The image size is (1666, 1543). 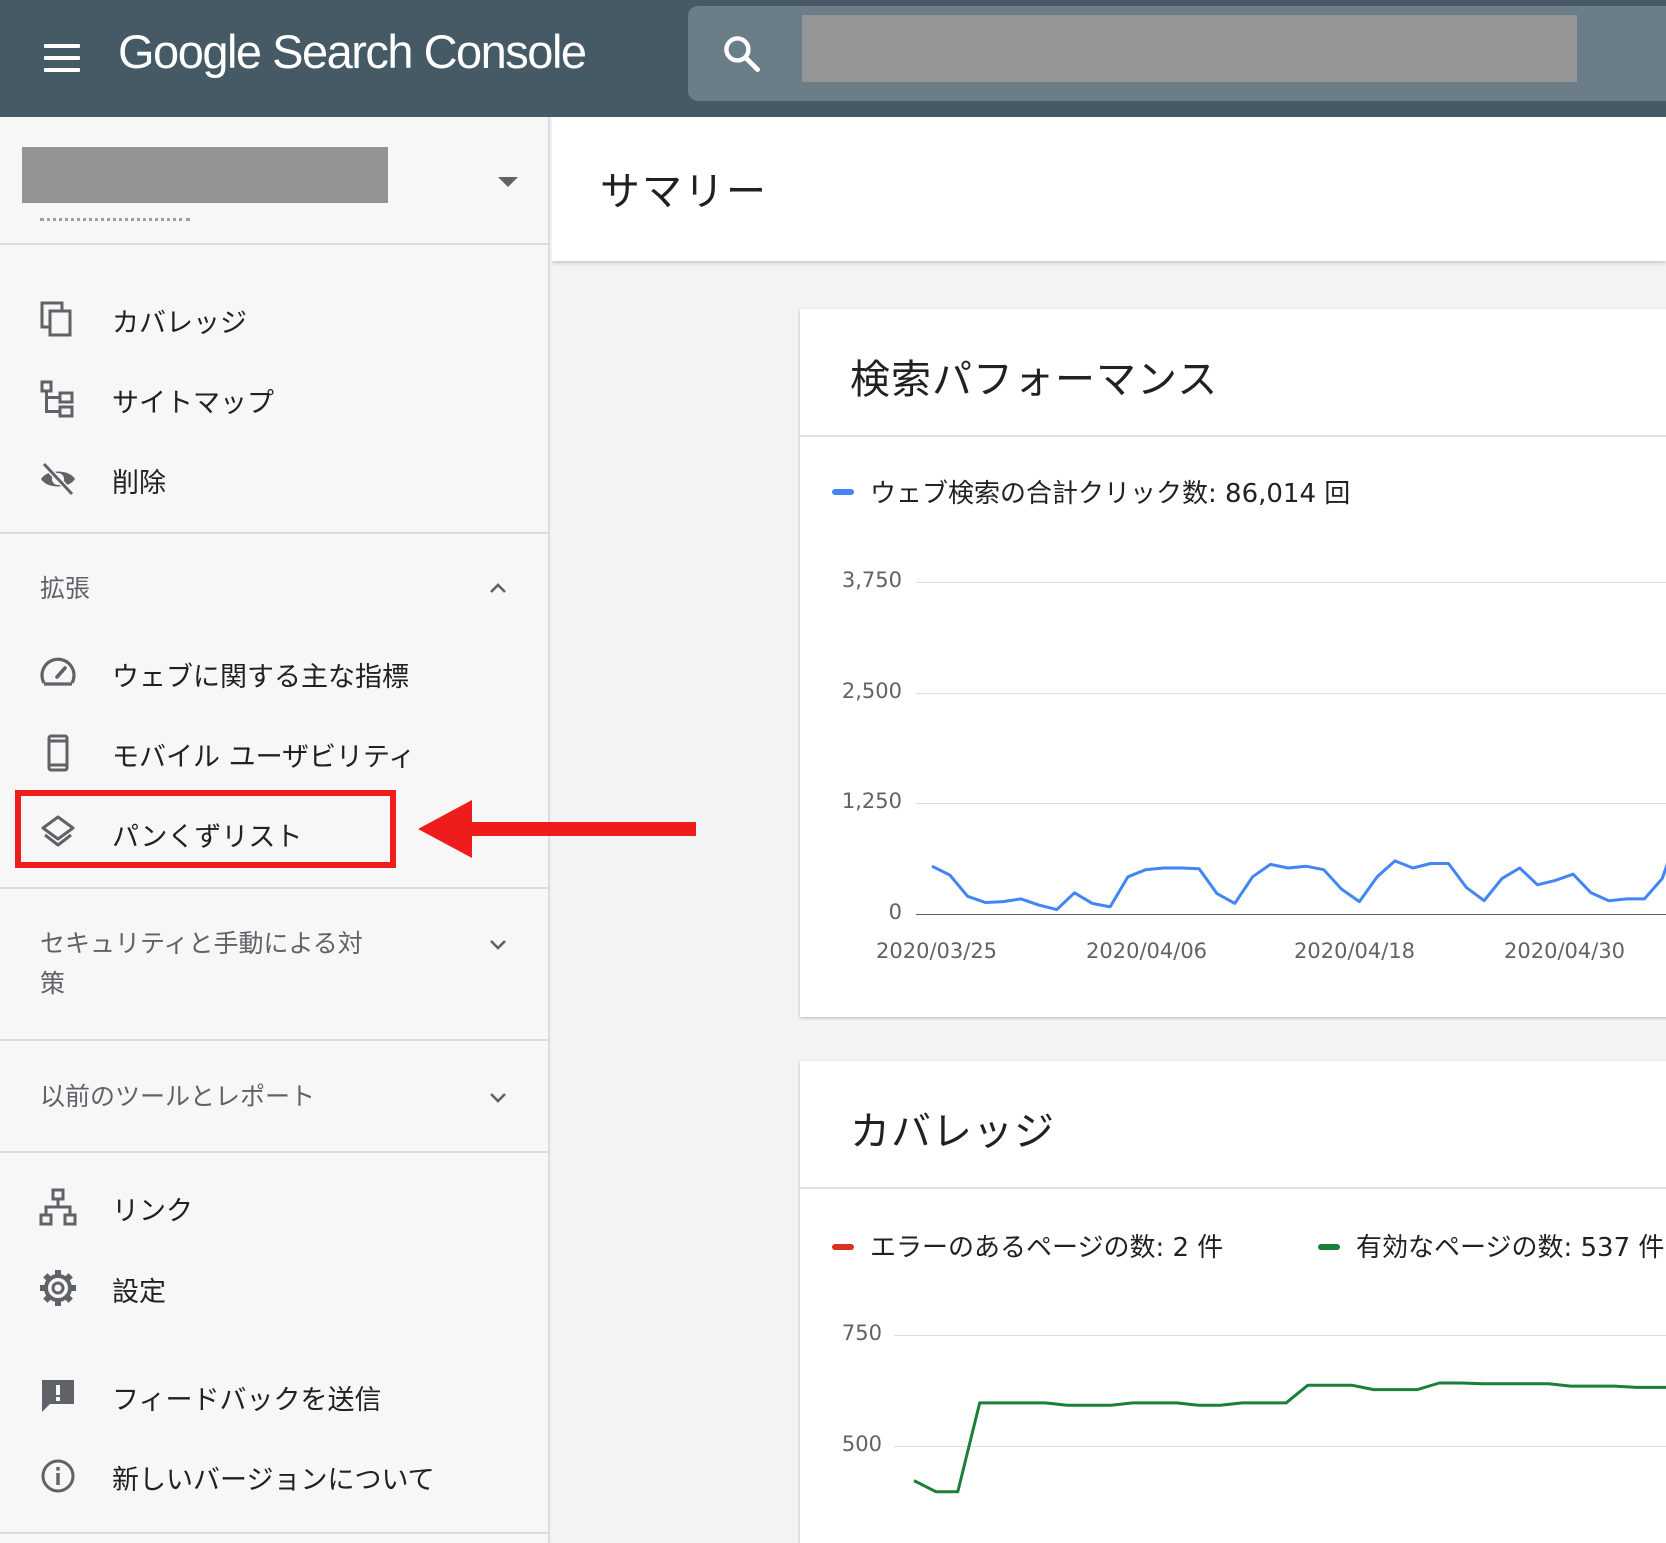 I want to click on page-title: サマリー, so click(x=684, y=192).